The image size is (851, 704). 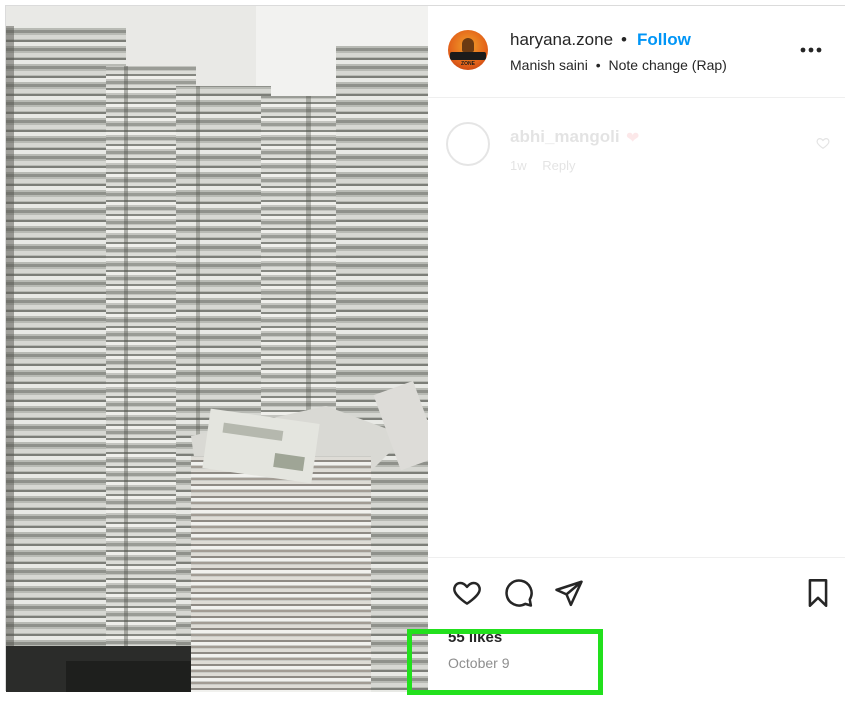 I want to click on heart-emoji-icon: ❤, so click(x=633, y=138).